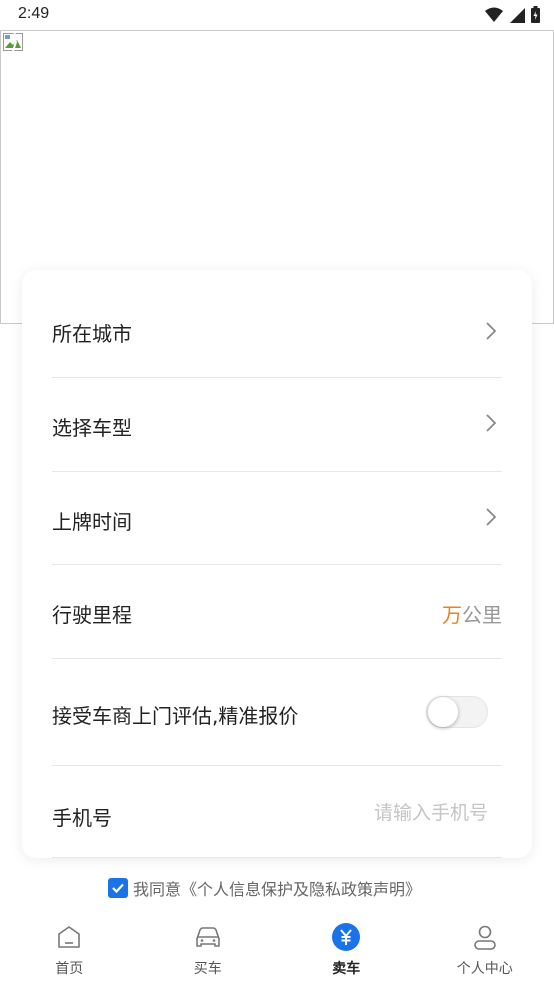 The height and width of the screenshot is (984, 554). I want to click on model-row: 选择车型, so click(277, 425).